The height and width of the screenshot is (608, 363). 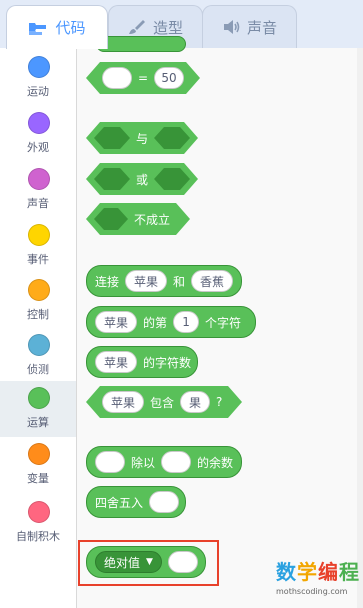 I want to click on equals-operator: =, so click(x=143, y=78).